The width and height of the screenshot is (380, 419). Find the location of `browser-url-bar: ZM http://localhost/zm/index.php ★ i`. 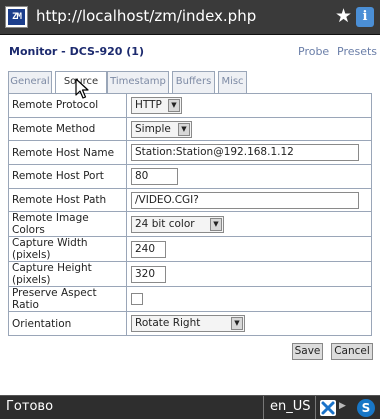

browser-url-bar: ZM http://localhost/zm/index.php ★ i is located at coordinates (190, 17).